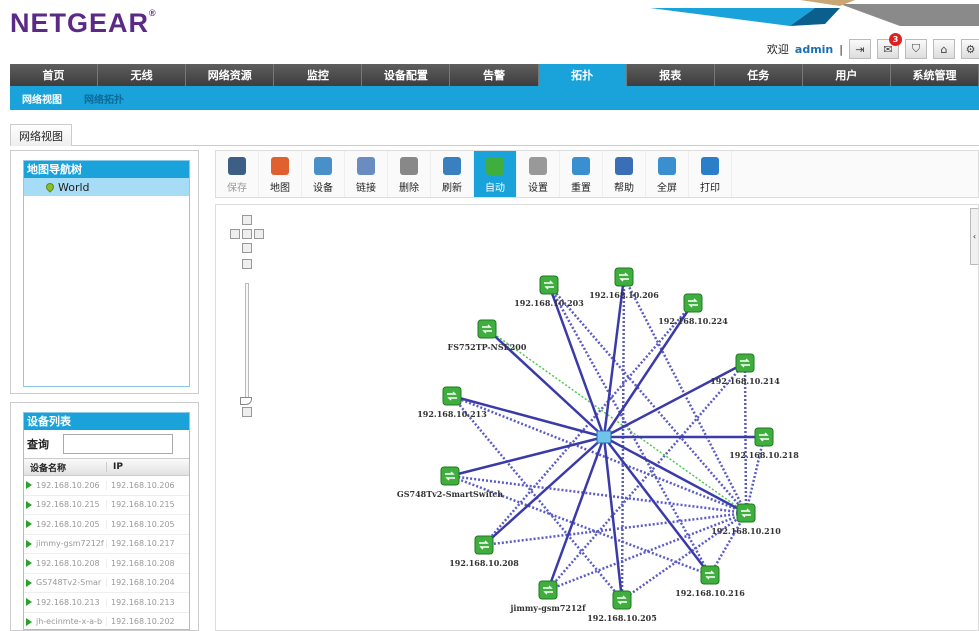 The height and width of the screenshot is (631, 979). I want to click on tab-users: 用户, so click(846, 75).